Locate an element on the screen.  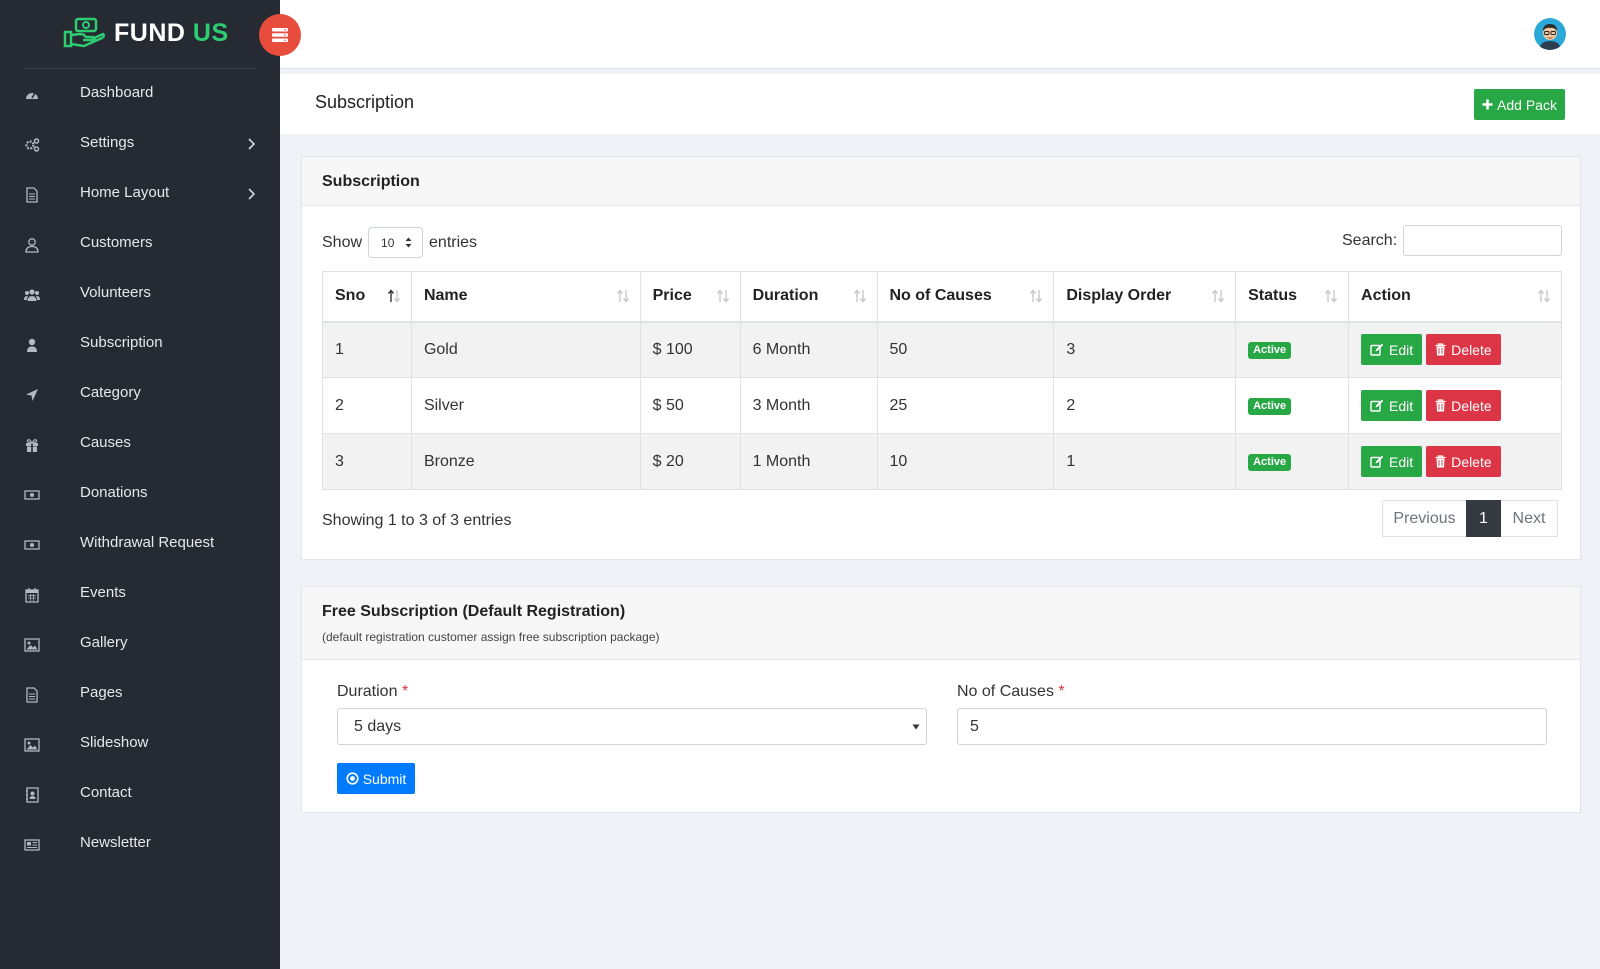
sidebar-item-settings: Settings is located at coordinates (140, 144).